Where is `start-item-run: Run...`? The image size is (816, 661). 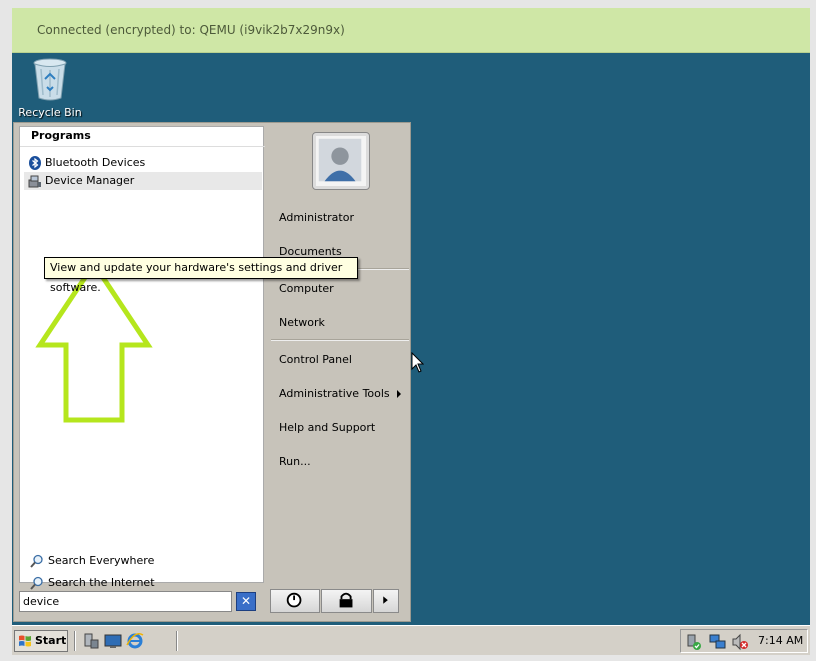 start-item-run: Run... is located at coordinates (340, 462).